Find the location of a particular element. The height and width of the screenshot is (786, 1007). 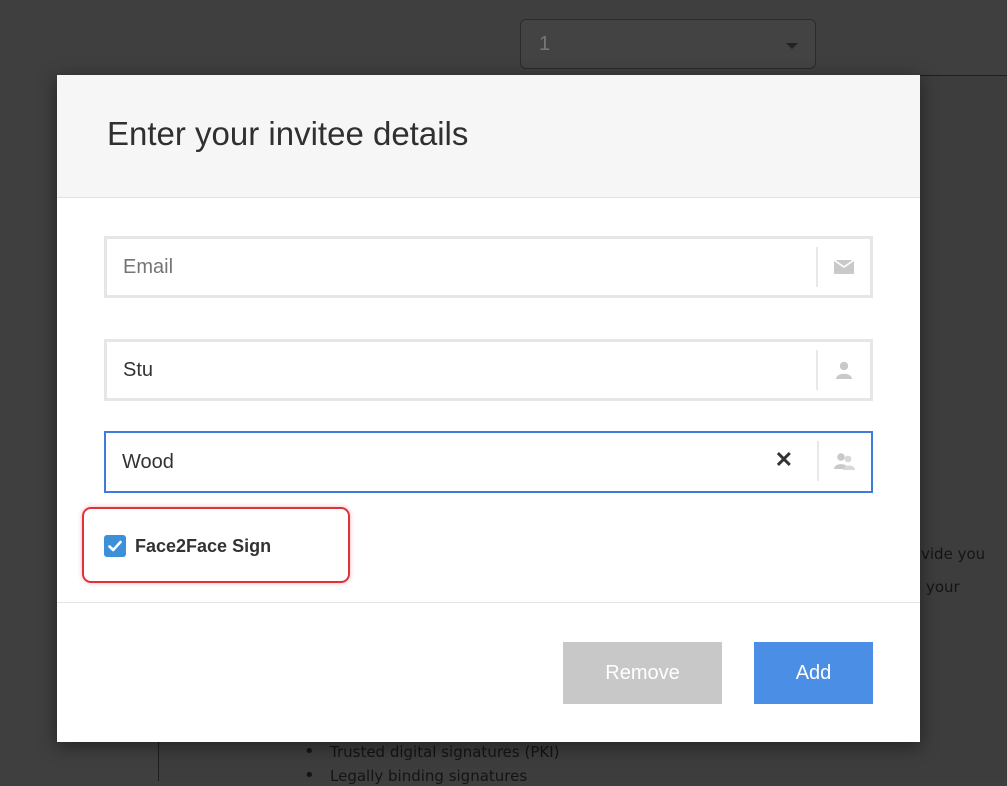

first-name-field is located at coordinates (488, 370).